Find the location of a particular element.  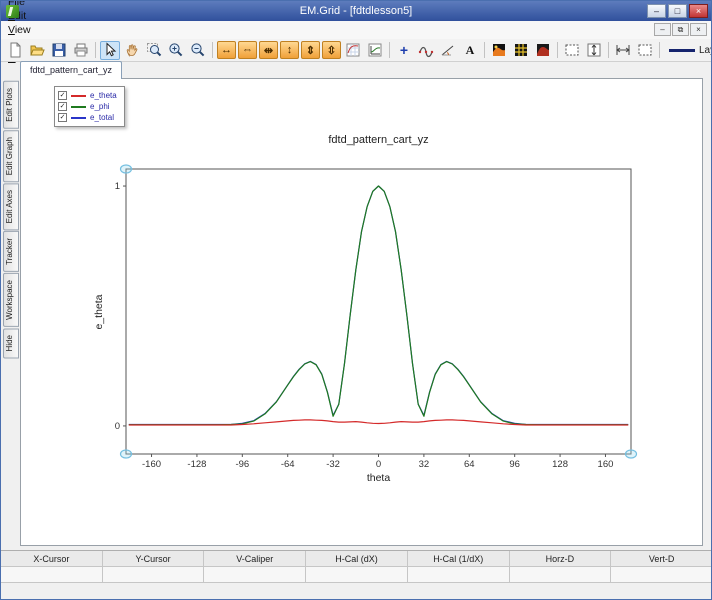

titlebar: EM.Grid - [fdtdlesson5] – □ × is located at coordinates (356, 11).